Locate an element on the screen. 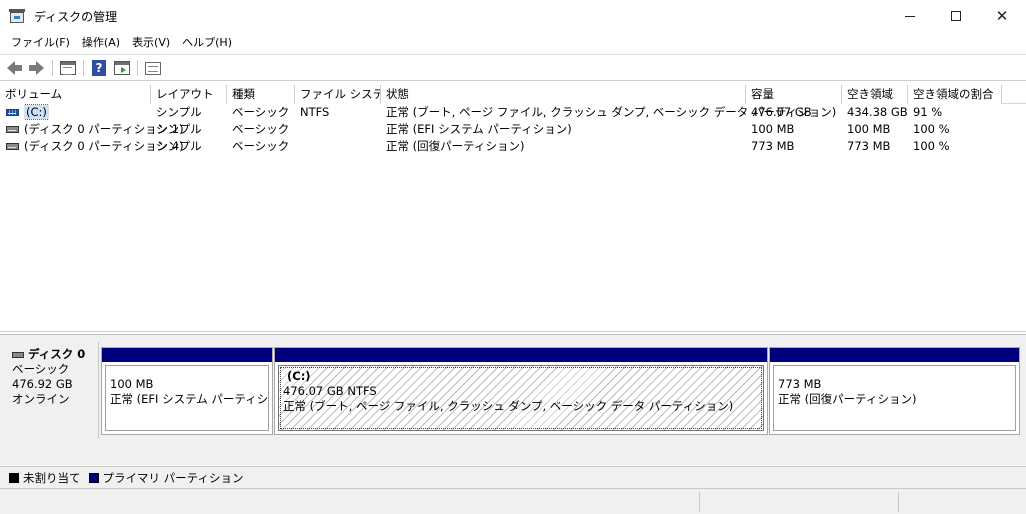  column-header-volume: ボリューム is located at coordinates (75, 94).